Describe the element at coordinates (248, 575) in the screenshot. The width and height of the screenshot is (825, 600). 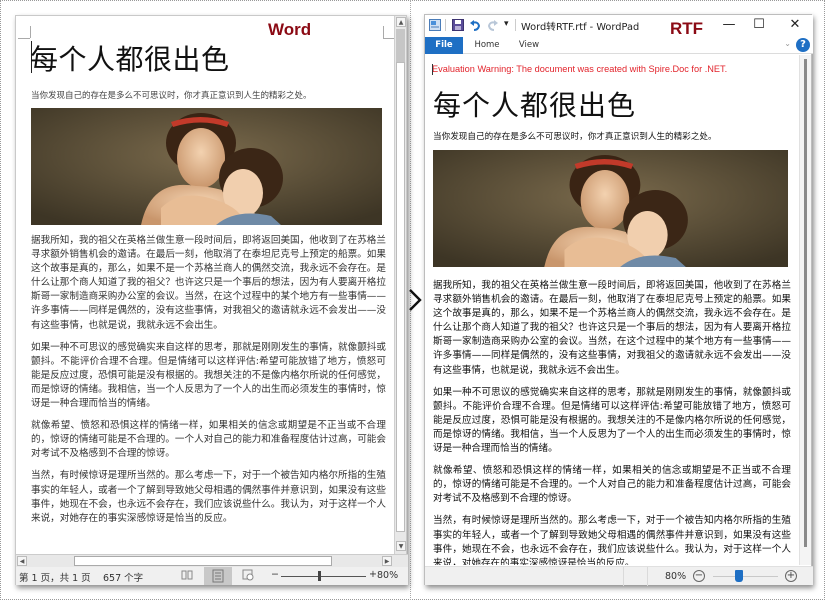
I see `web-layout-icon` at that location.